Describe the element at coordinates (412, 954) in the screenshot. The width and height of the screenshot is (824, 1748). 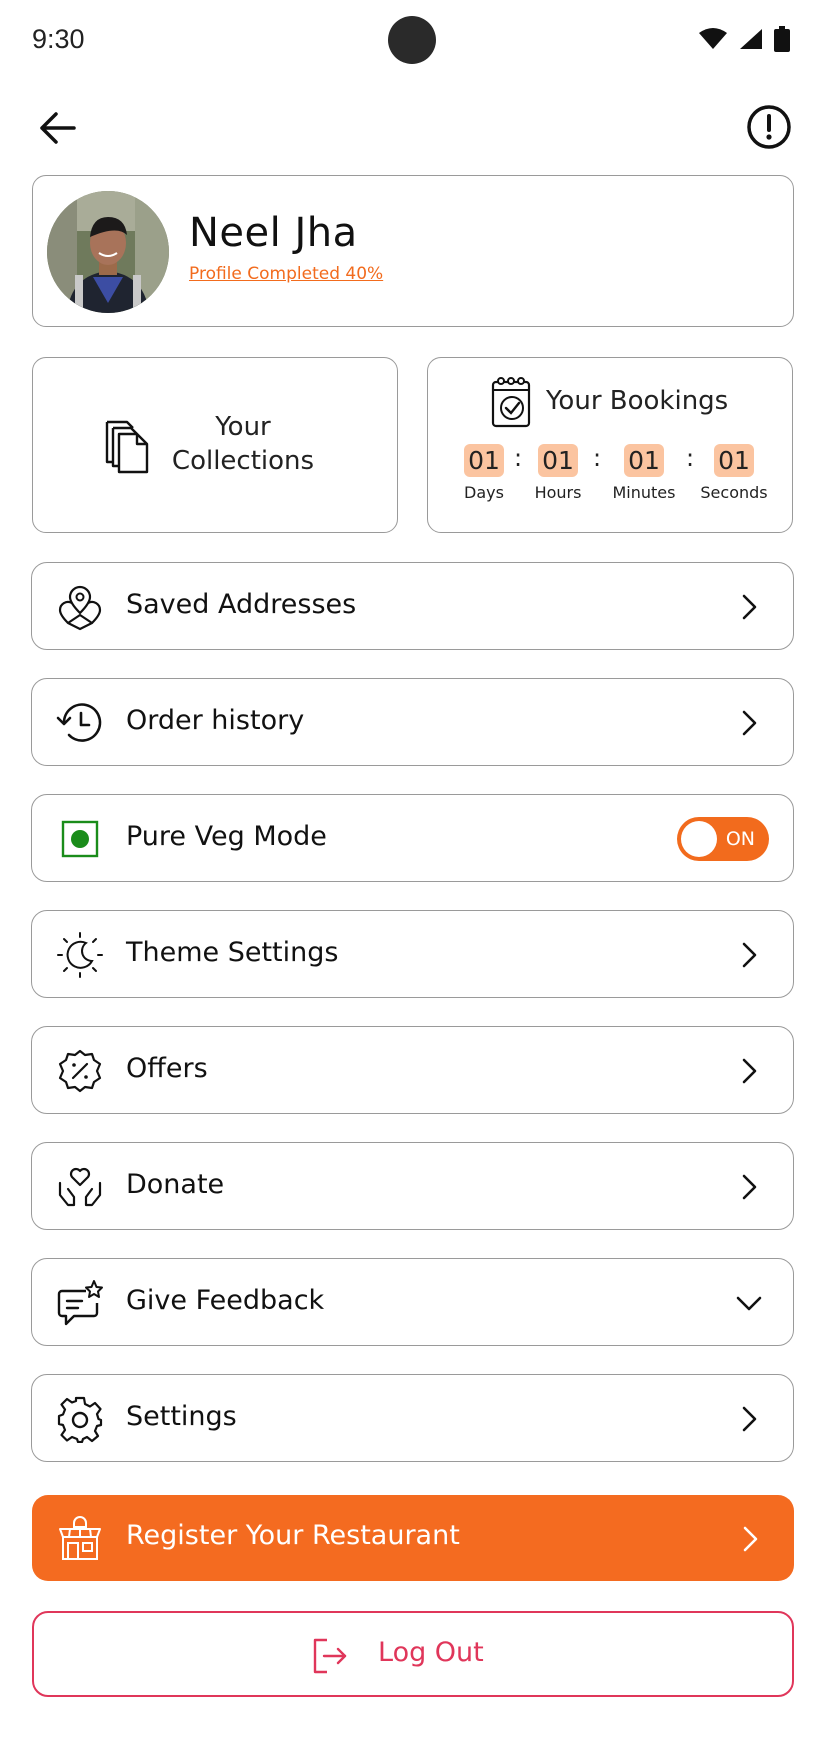
I see `menu-item-theme-settings: Theme Settings` at that location.